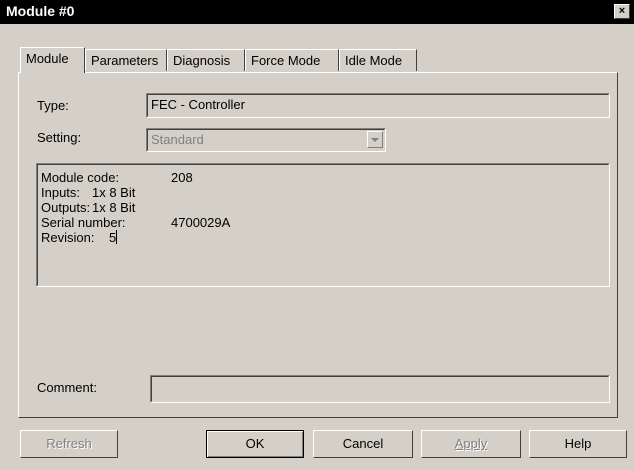 Image resolution: width=634 pixels, height=470 pixels. Describe the element at coordinates (378, 105) in the screenshot. I see `type-field: FEC - Controller` at that location.